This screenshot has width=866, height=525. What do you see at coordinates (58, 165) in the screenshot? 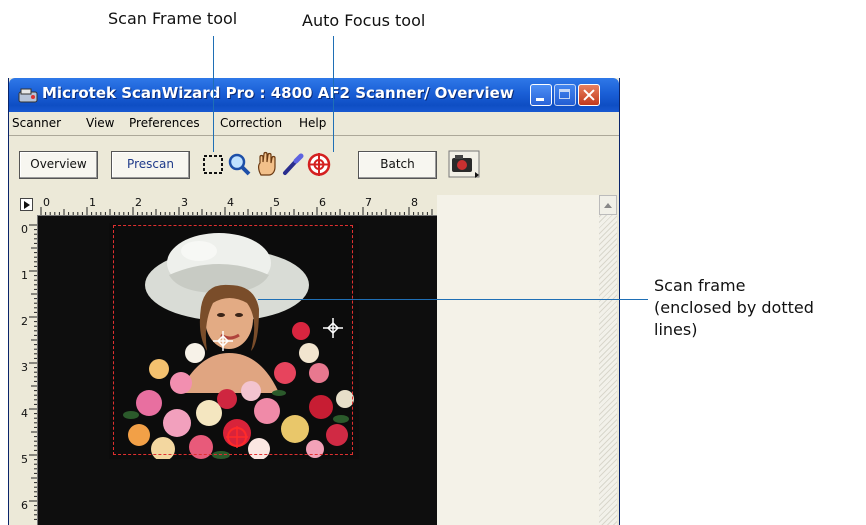
I see `overview-button: Overview` at bounding box center [58, 165].